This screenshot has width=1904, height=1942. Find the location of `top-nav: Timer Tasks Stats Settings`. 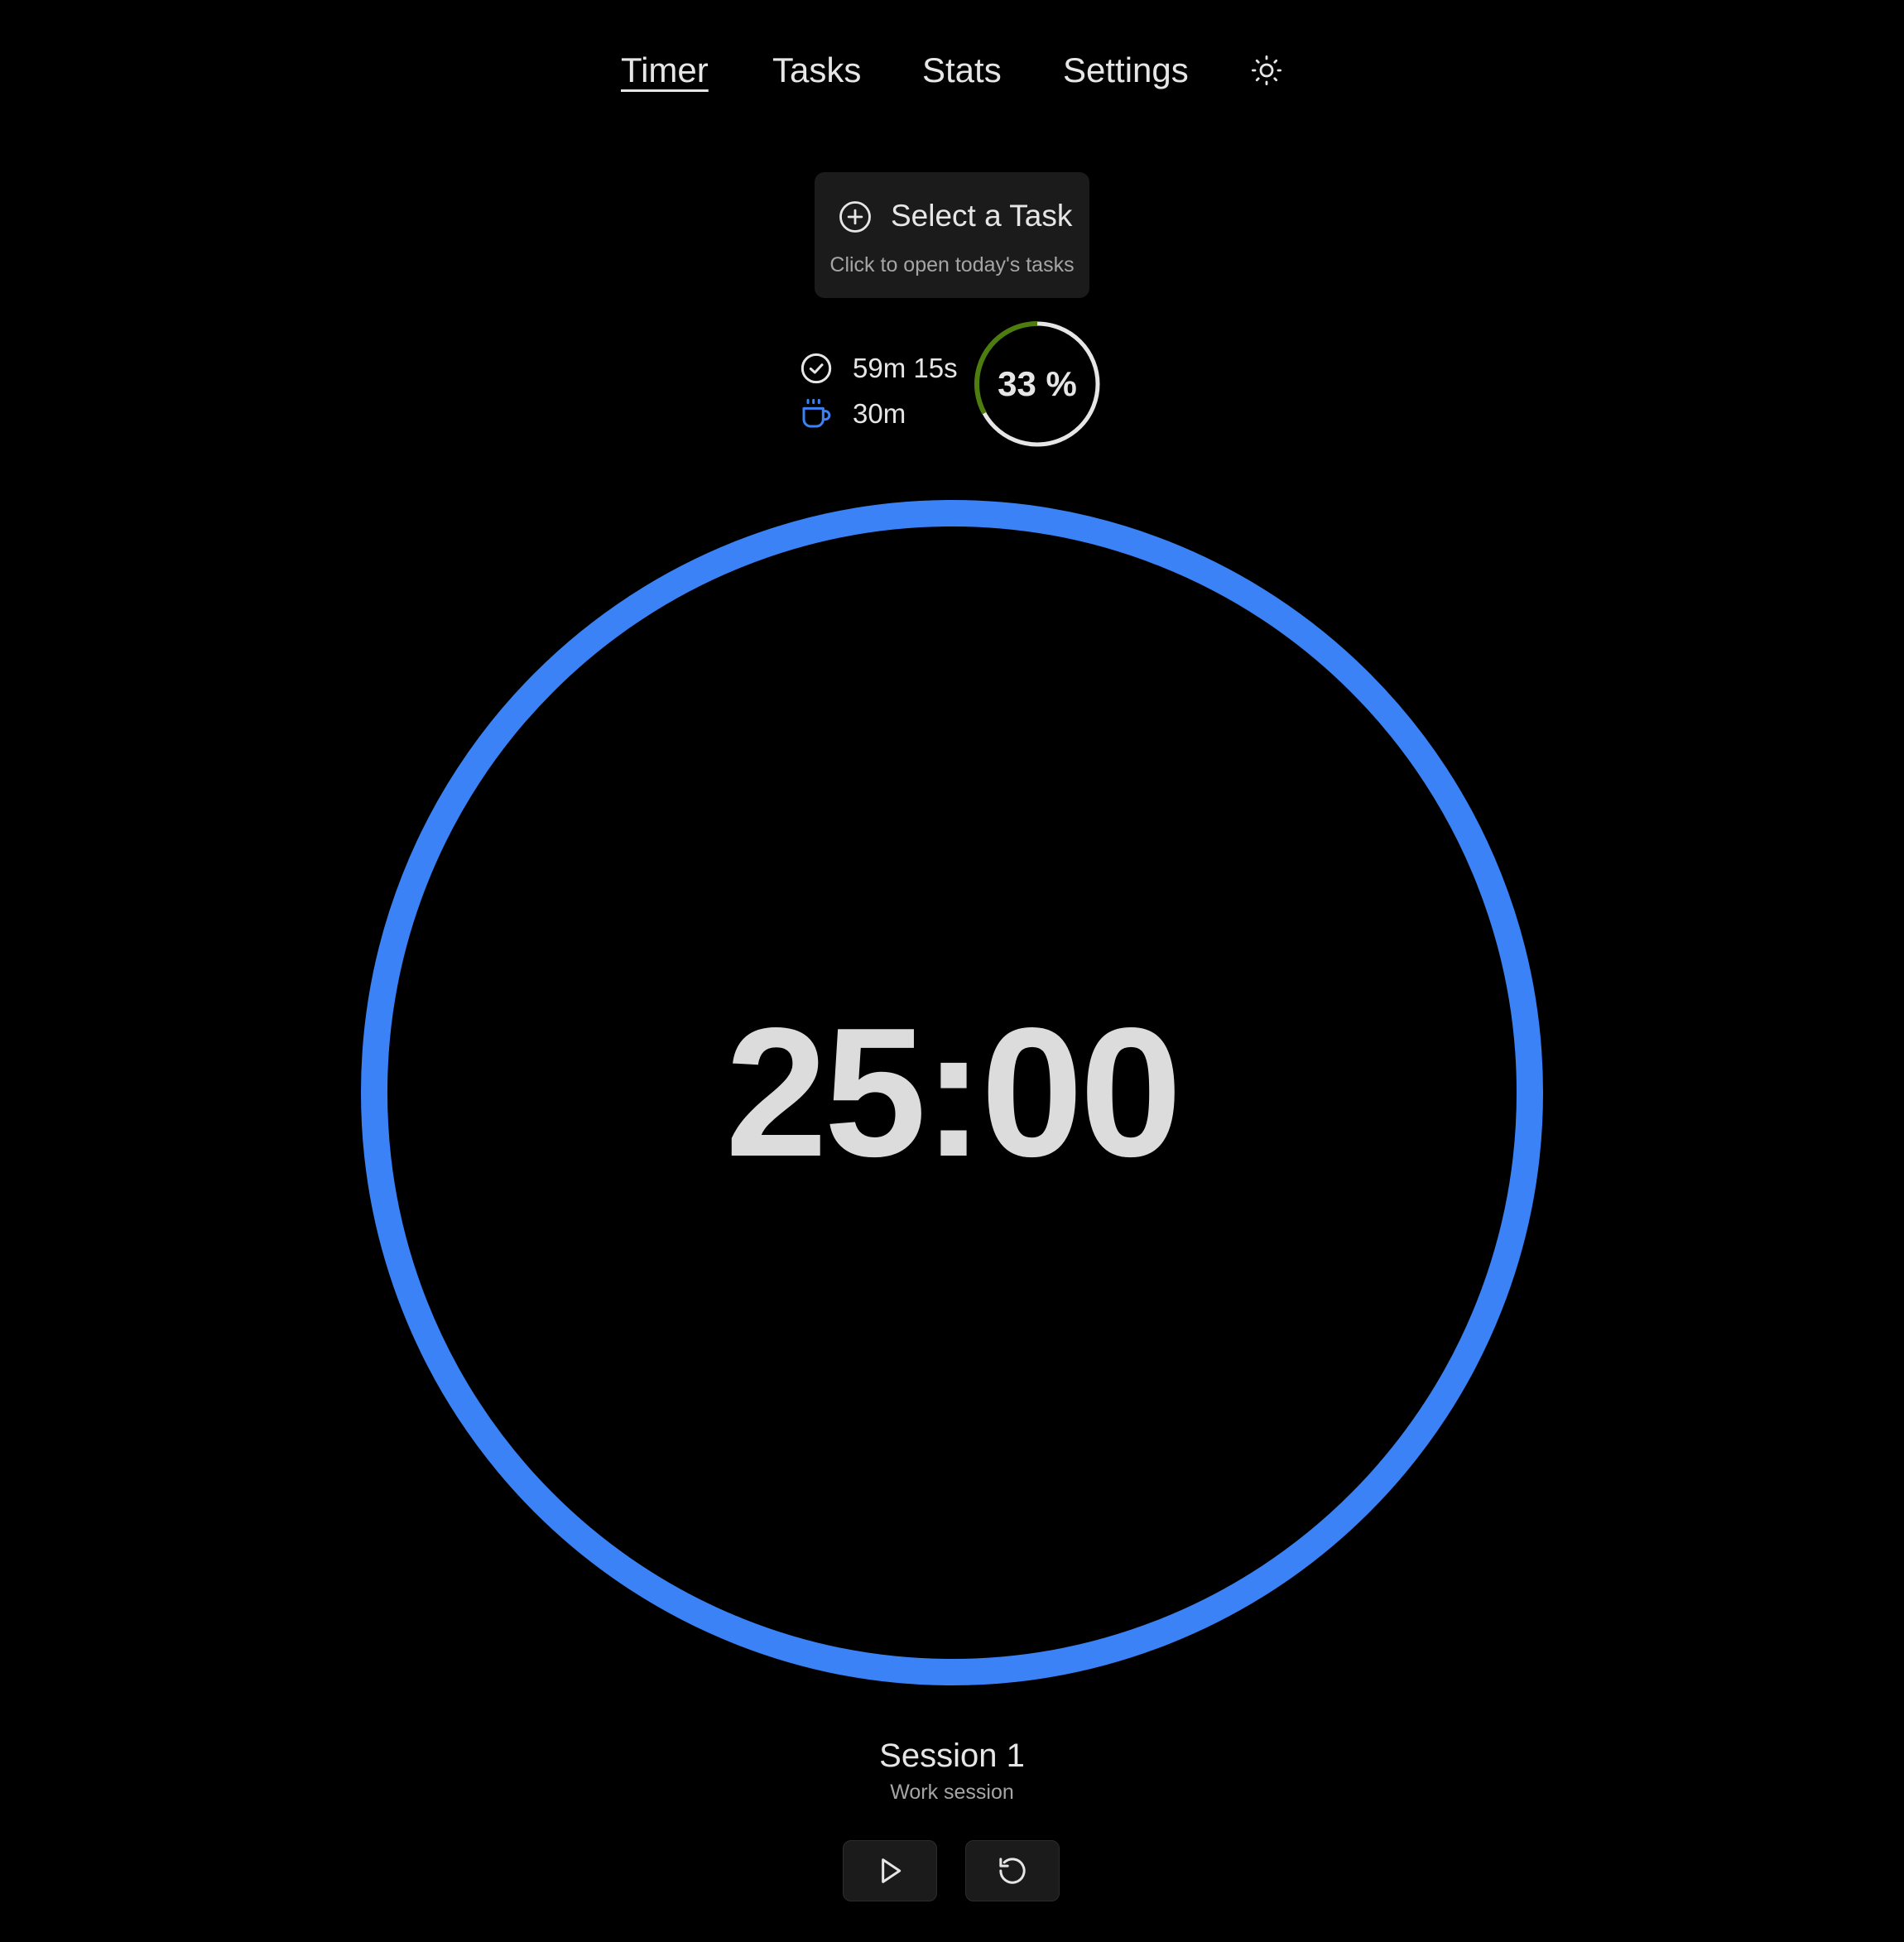

top-nav: Timer Tasks Stats Settings is located at coordinates (952, 70).